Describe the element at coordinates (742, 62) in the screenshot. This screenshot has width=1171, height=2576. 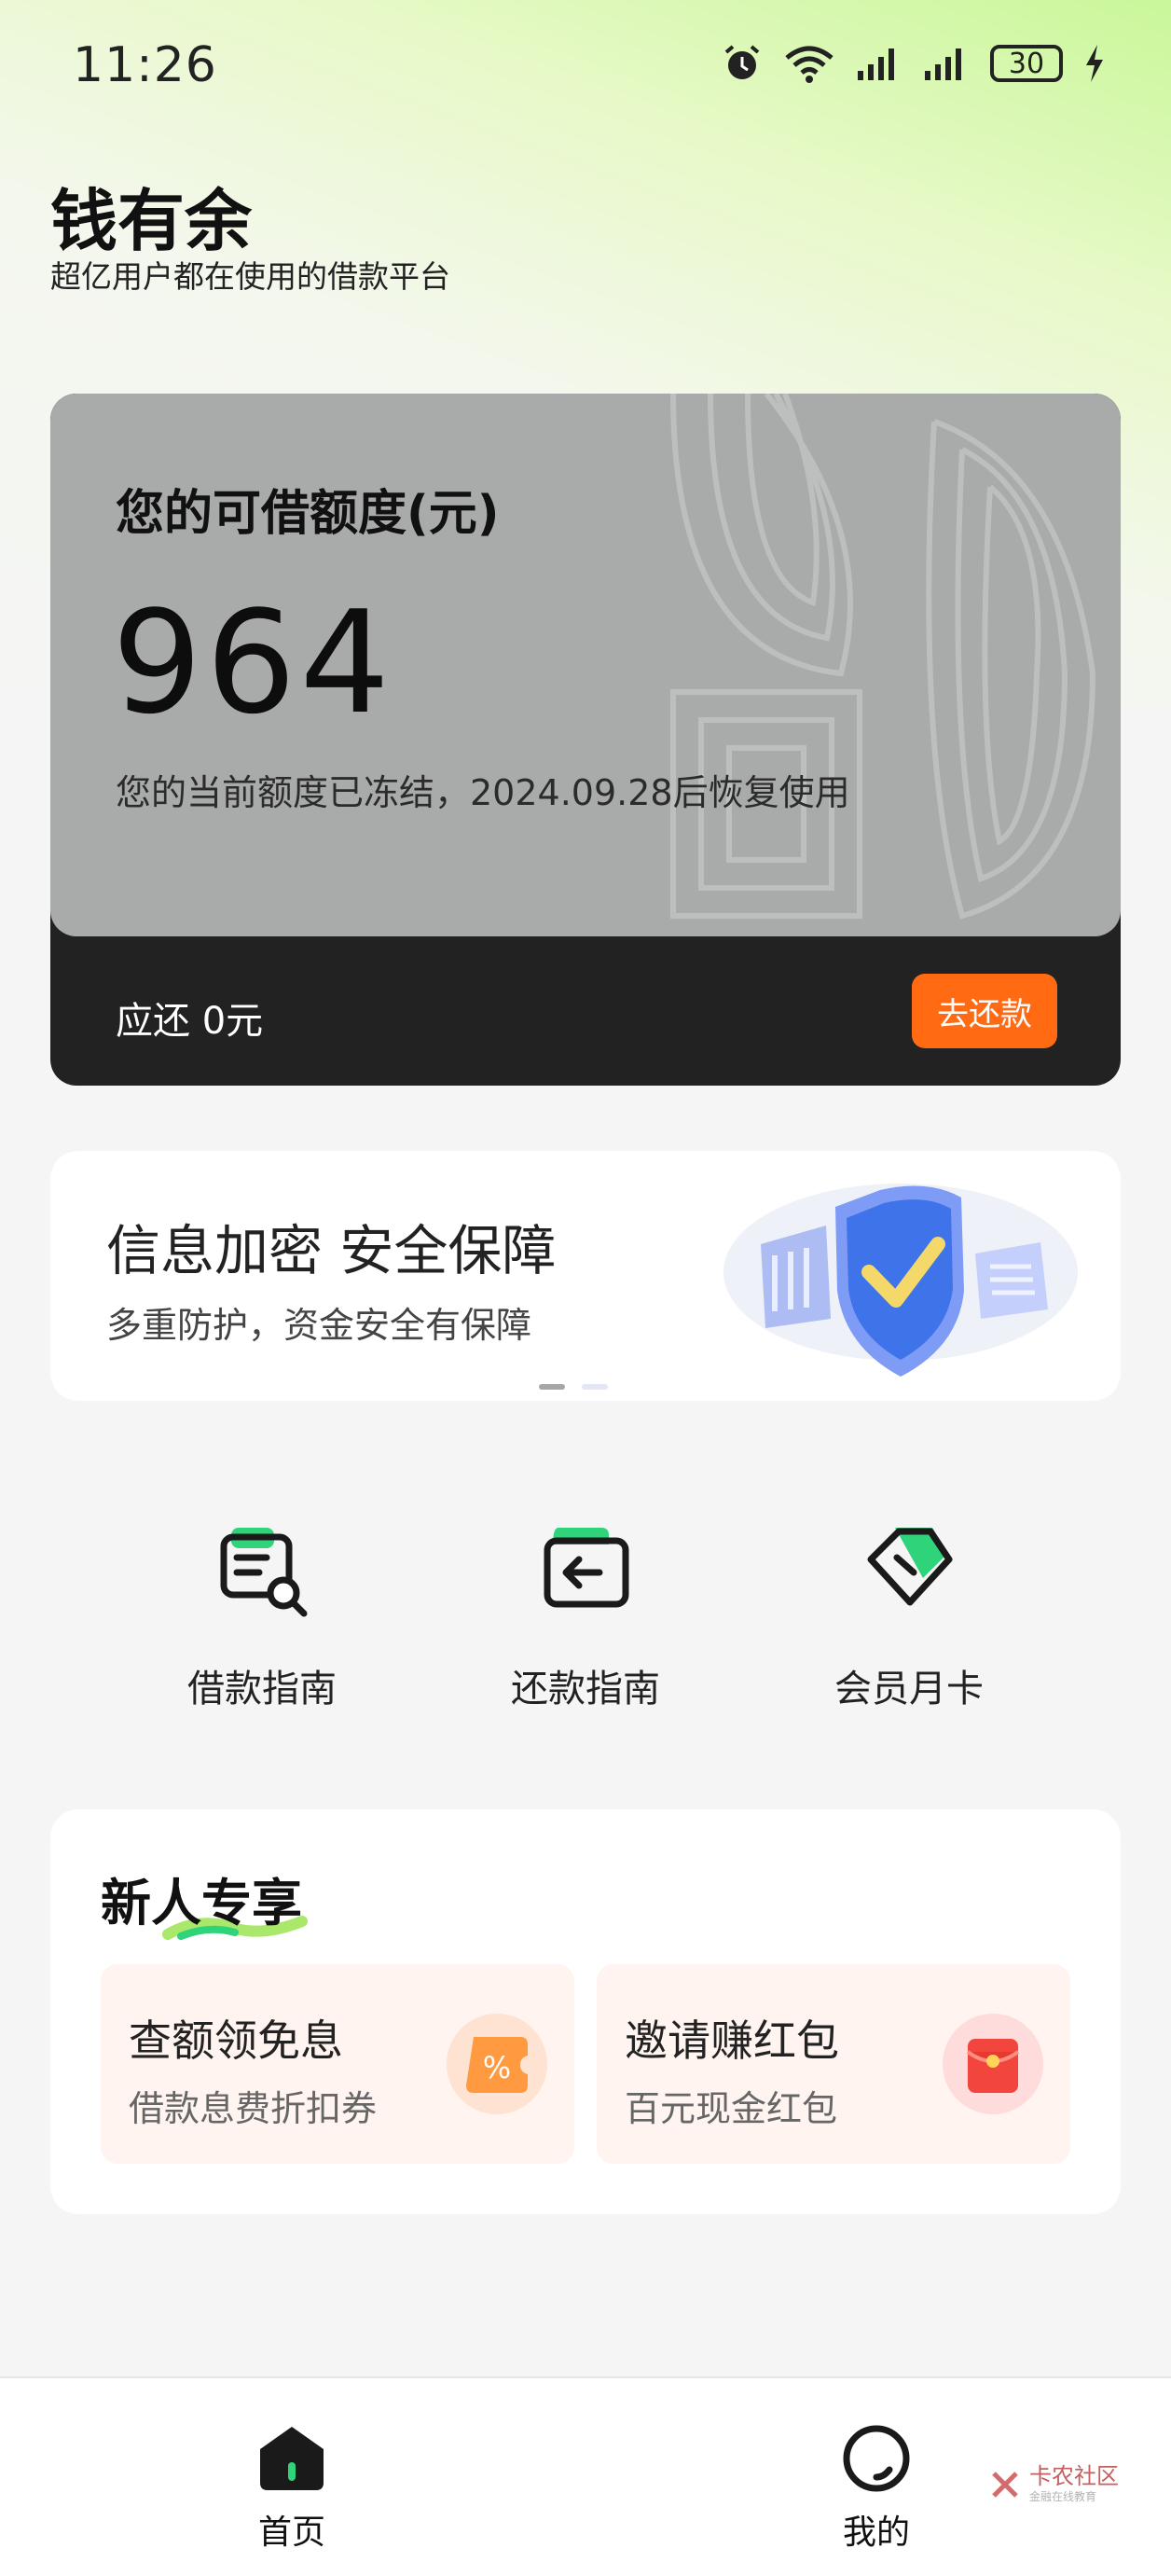
I see `alarm-icon` at that location.